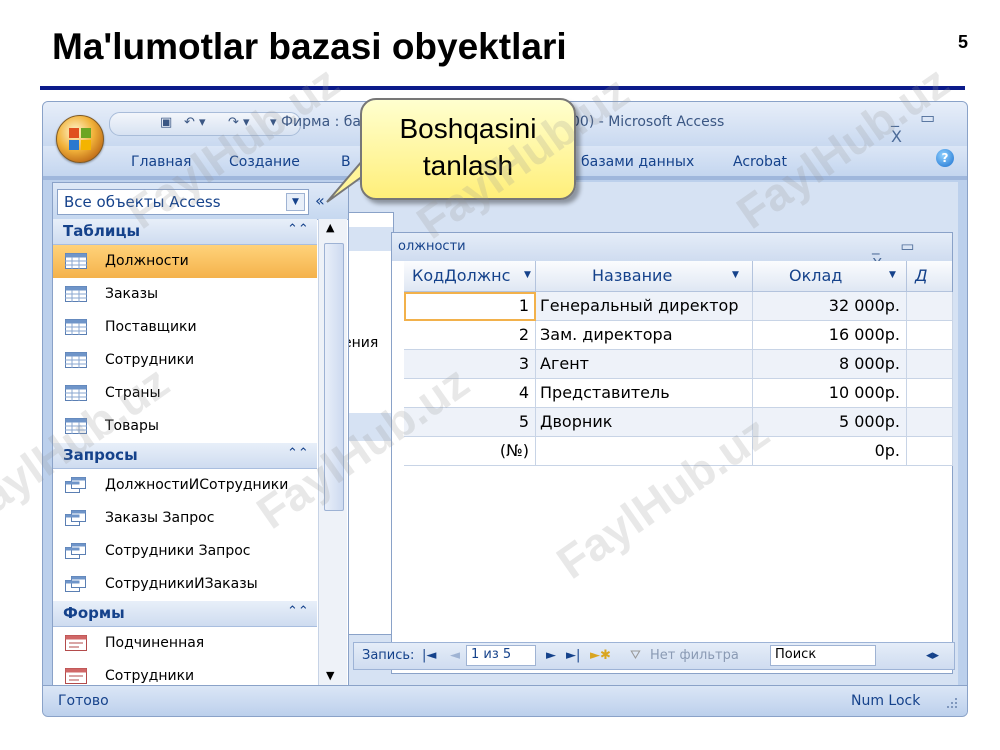  I want to click on table-cell: 16 000р., so click(830, 335).